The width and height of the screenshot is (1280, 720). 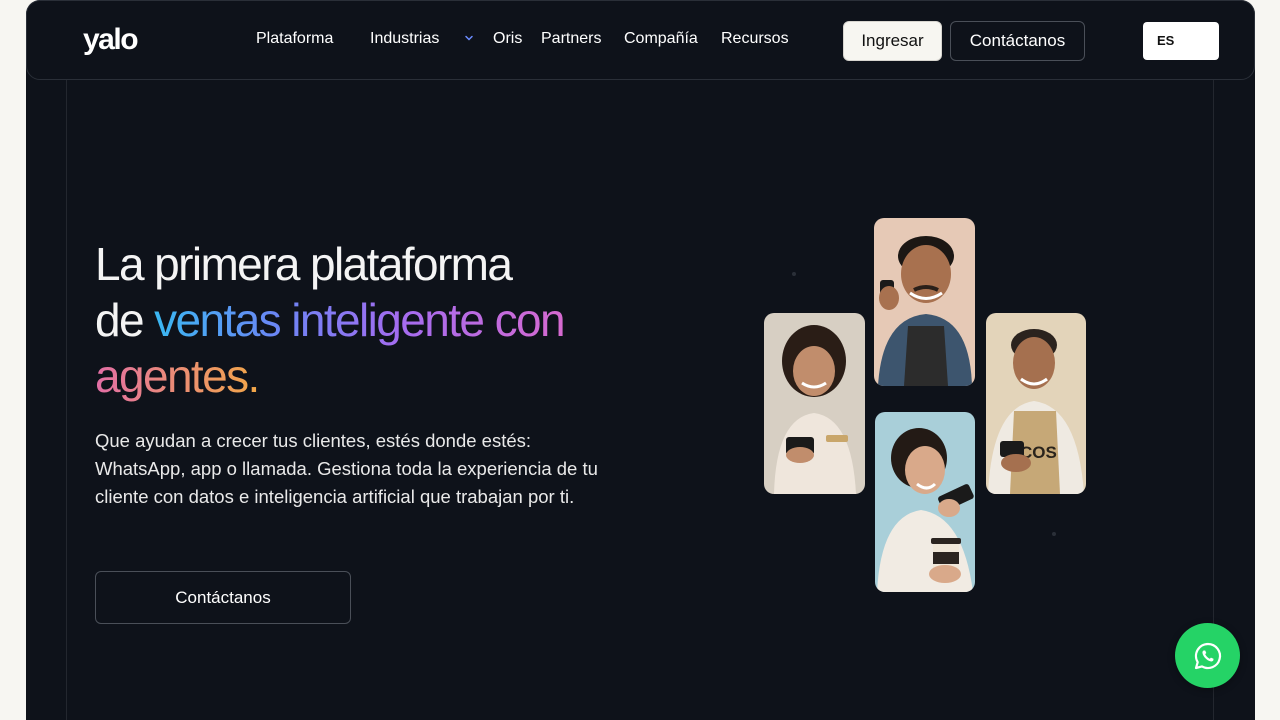 What do you see at coordinates (924, 302) in the screenshot?
I see `photo-man-on-call` at bounding box center [924, 302].